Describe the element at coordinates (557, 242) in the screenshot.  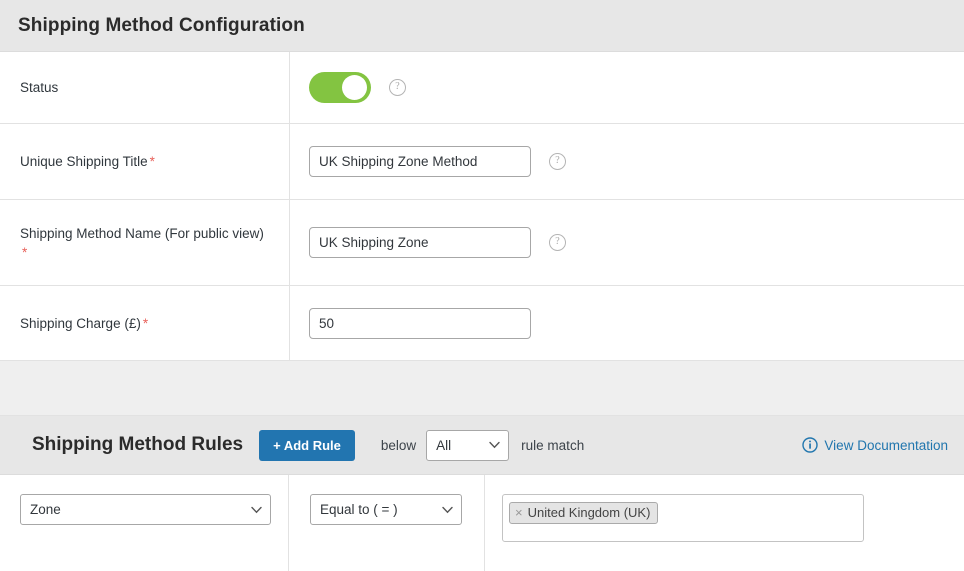
I see `help-icon-shipping-method-name: ?` at that location.